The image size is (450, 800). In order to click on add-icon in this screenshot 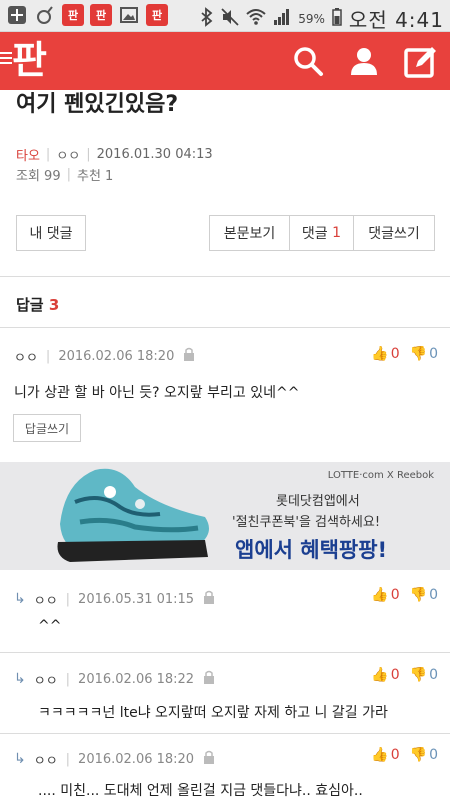, I will do `click(17, 15)`.